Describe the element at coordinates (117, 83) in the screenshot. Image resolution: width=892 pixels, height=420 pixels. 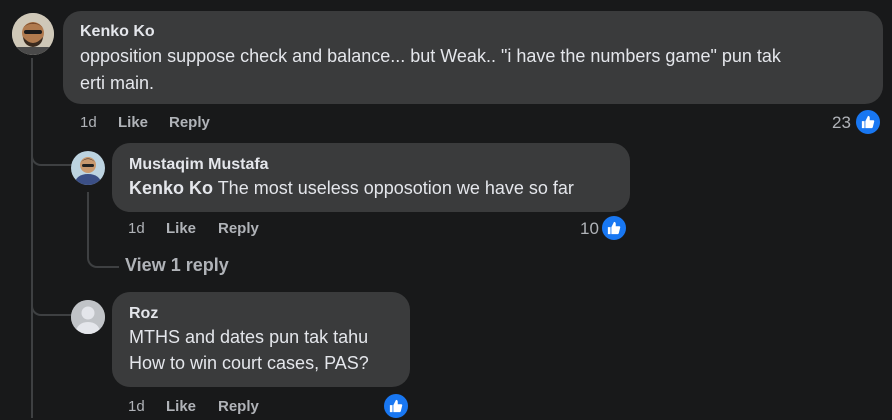
I see `comment-text-line-2: erti main.` at that location.